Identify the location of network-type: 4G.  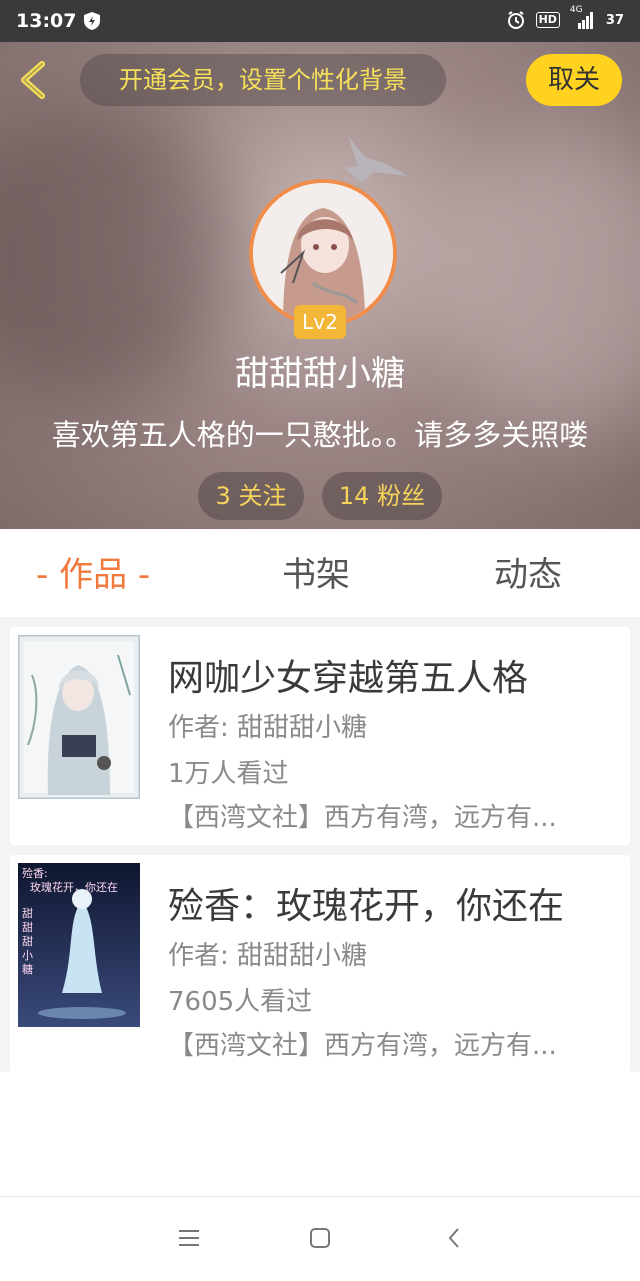
(576, 10).